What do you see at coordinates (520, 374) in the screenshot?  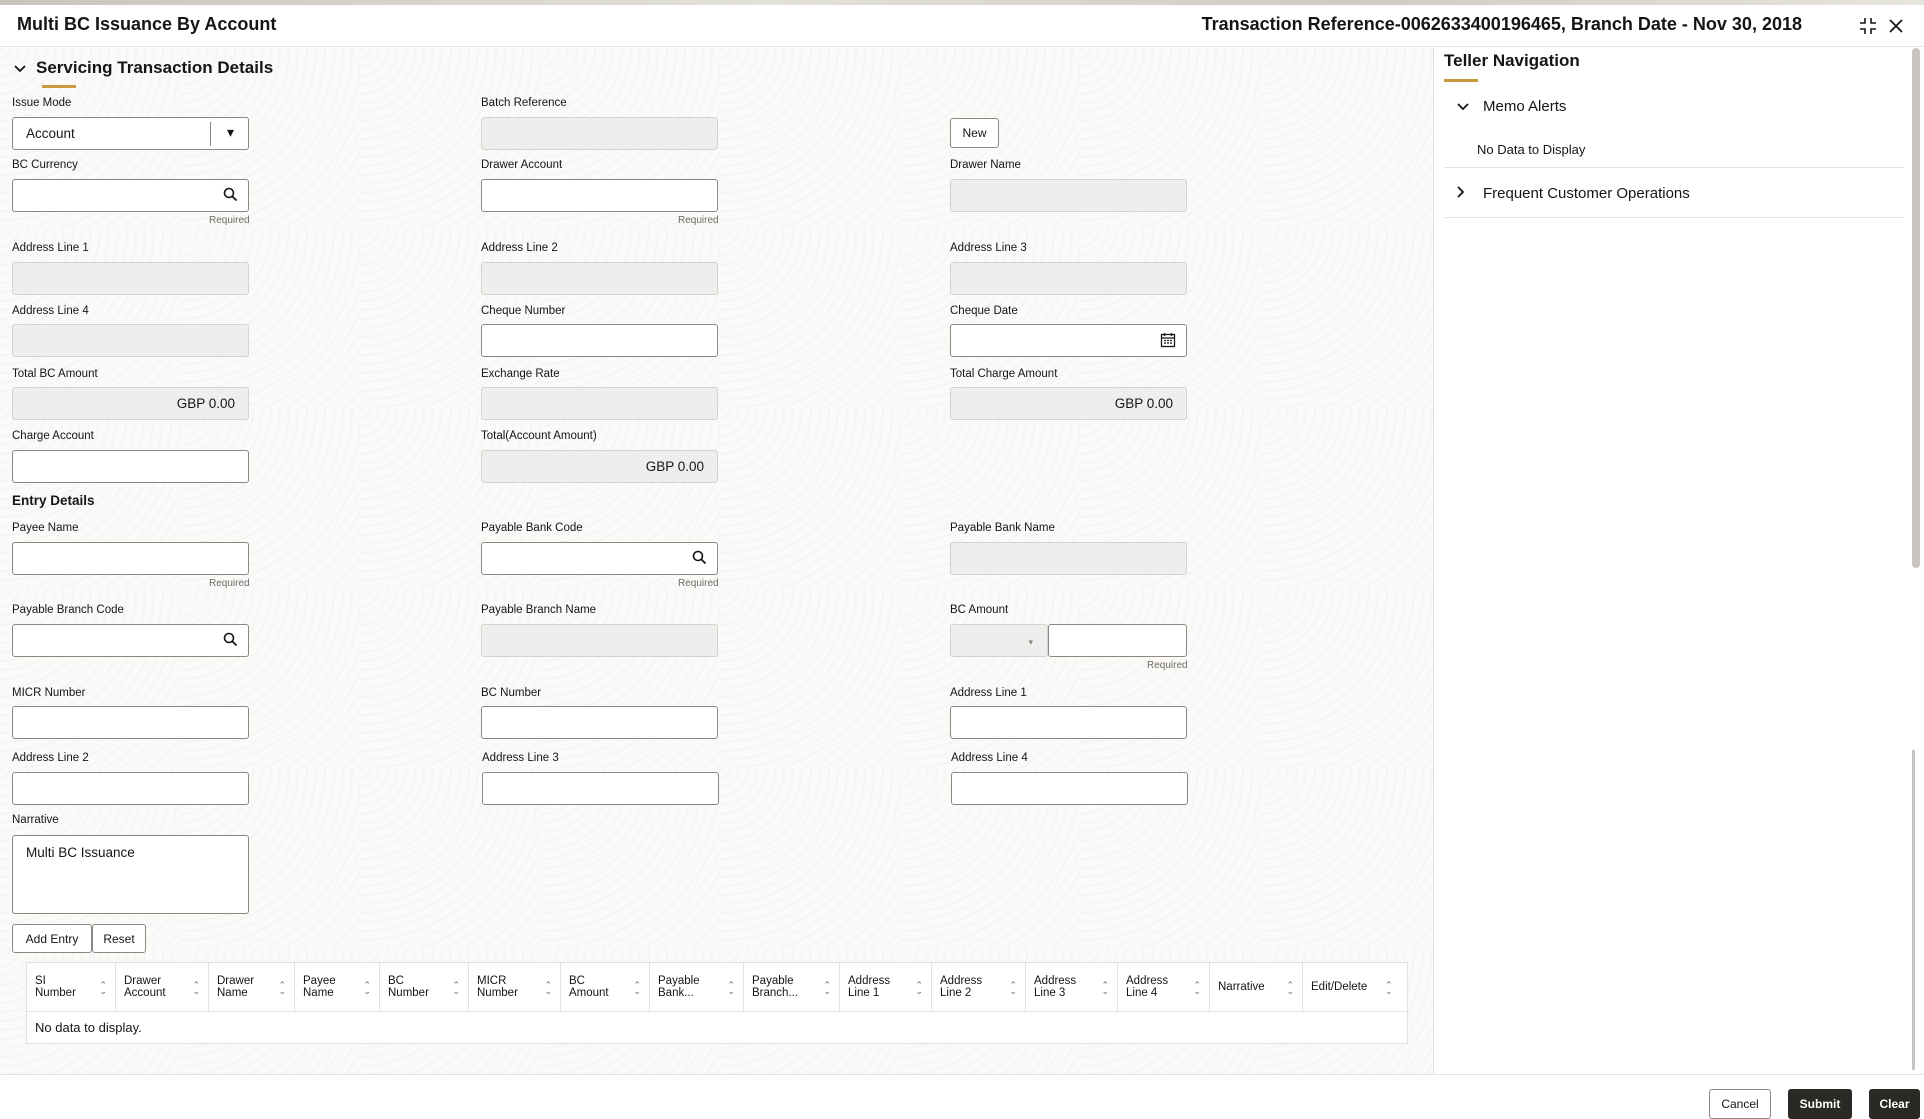 I see `exchange-rate-label: Exchange Rate` at bounding box center [520, 374].